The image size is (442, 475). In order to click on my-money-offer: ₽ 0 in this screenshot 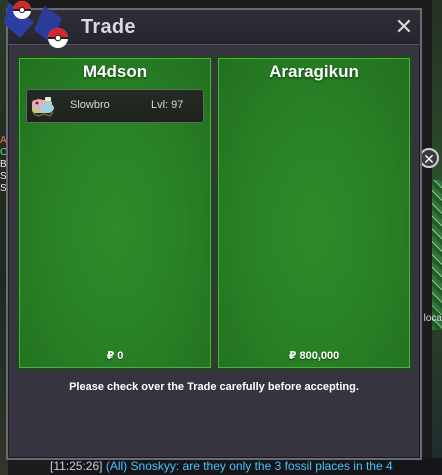, I will do `click(115, 356)`.